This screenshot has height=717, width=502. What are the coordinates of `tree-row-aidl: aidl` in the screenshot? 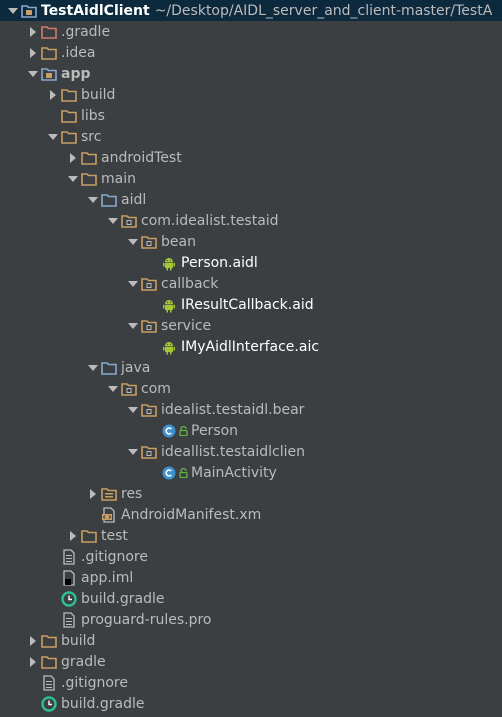 It's located at (251, 199).